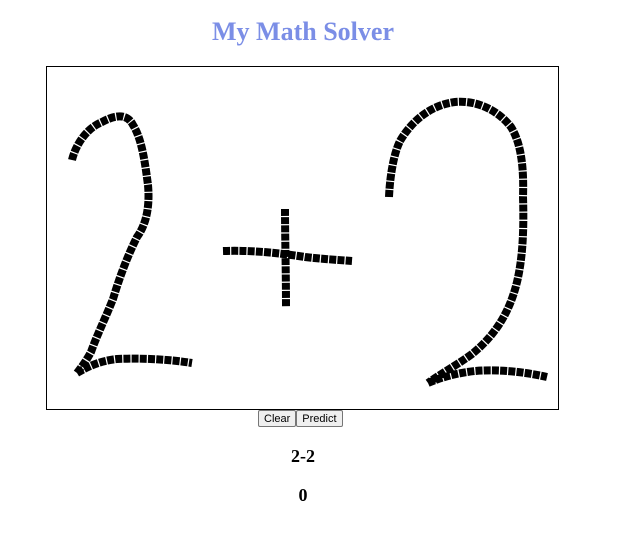 The image size is (642, 554). I want to click on predict-button: Predict, so click(319, 418).